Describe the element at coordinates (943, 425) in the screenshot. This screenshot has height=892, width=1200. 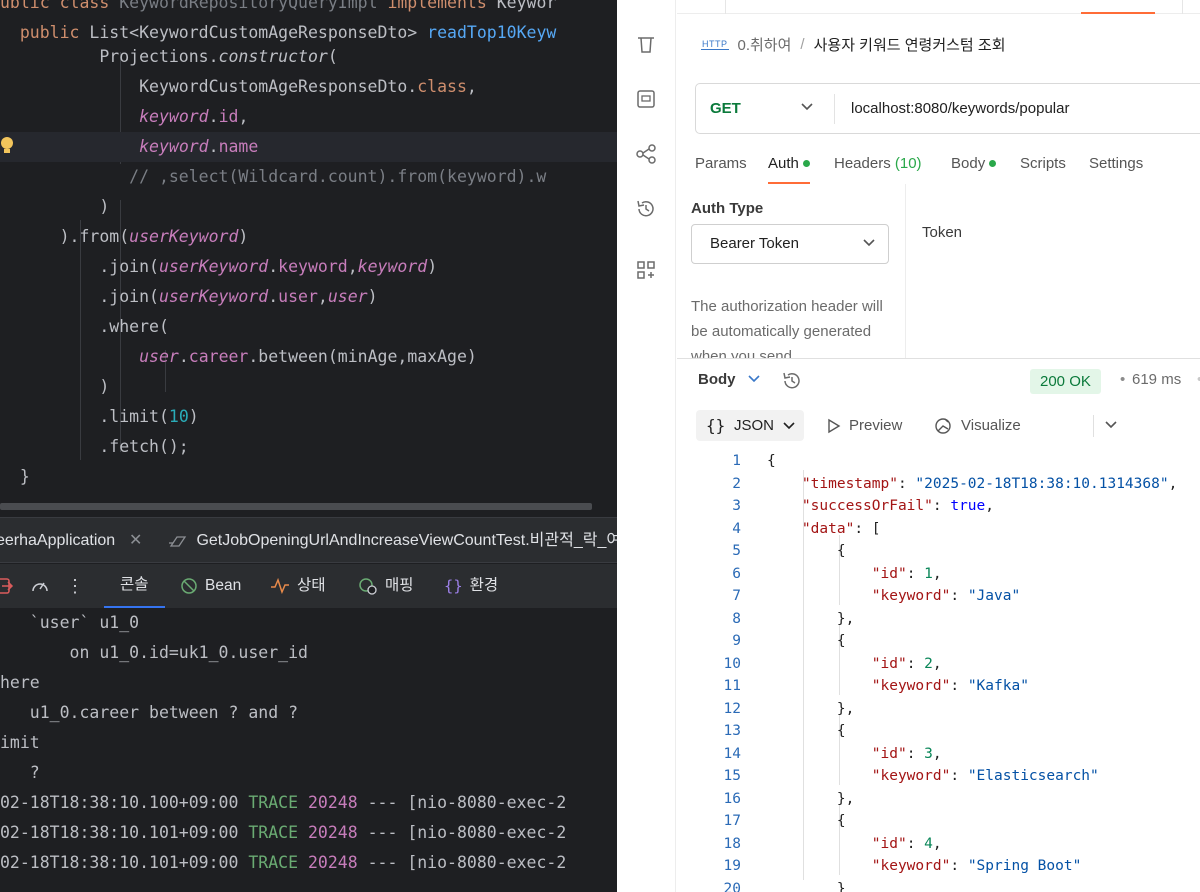
I see `visualize-icon` at that location.